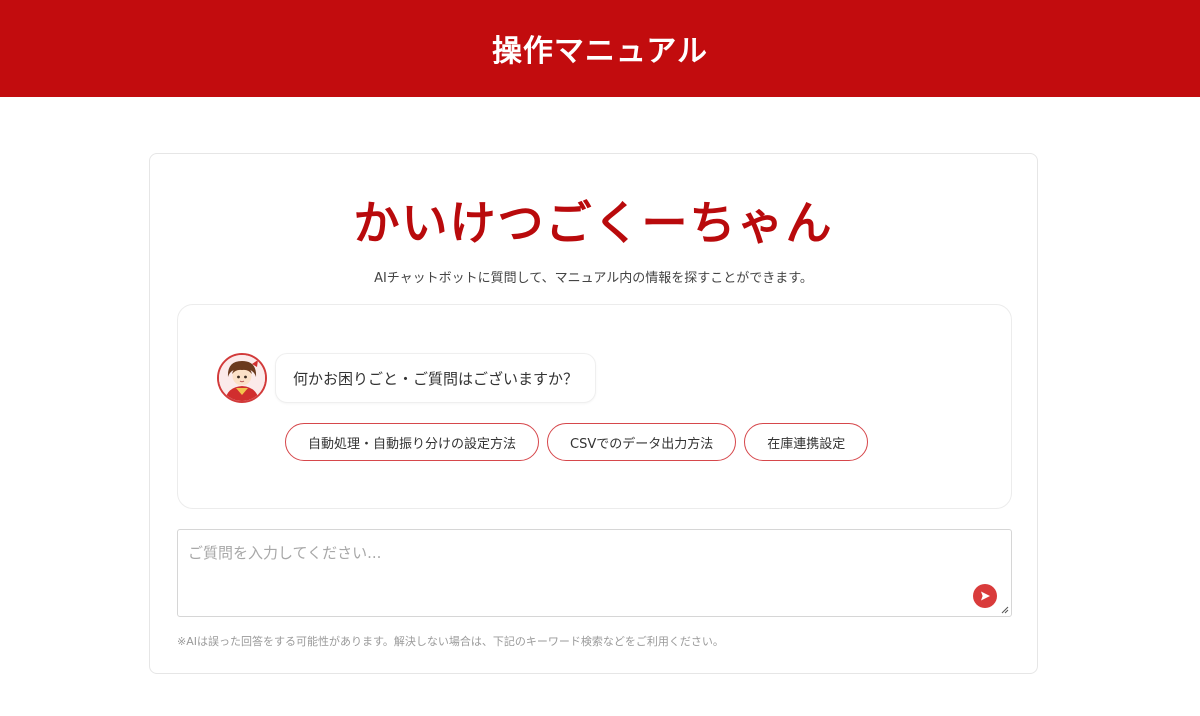 The height and width of the screenshot is (716, 1200). I want to click on bot-avatar, so click(242, 378).